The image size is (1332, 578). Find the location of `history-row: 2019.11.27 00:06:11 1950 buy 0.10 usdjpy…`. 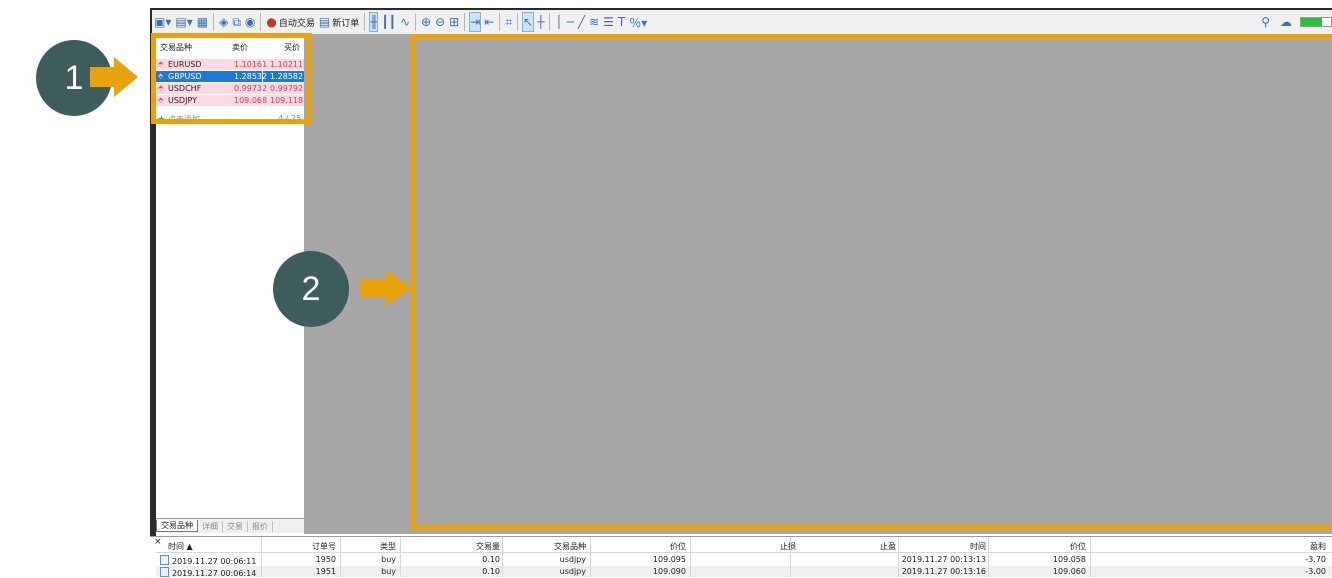

history-row: 2019.11.27 00:06:11 1950 buy 0.10 usdjpy… is located at coordinates (744, 560).